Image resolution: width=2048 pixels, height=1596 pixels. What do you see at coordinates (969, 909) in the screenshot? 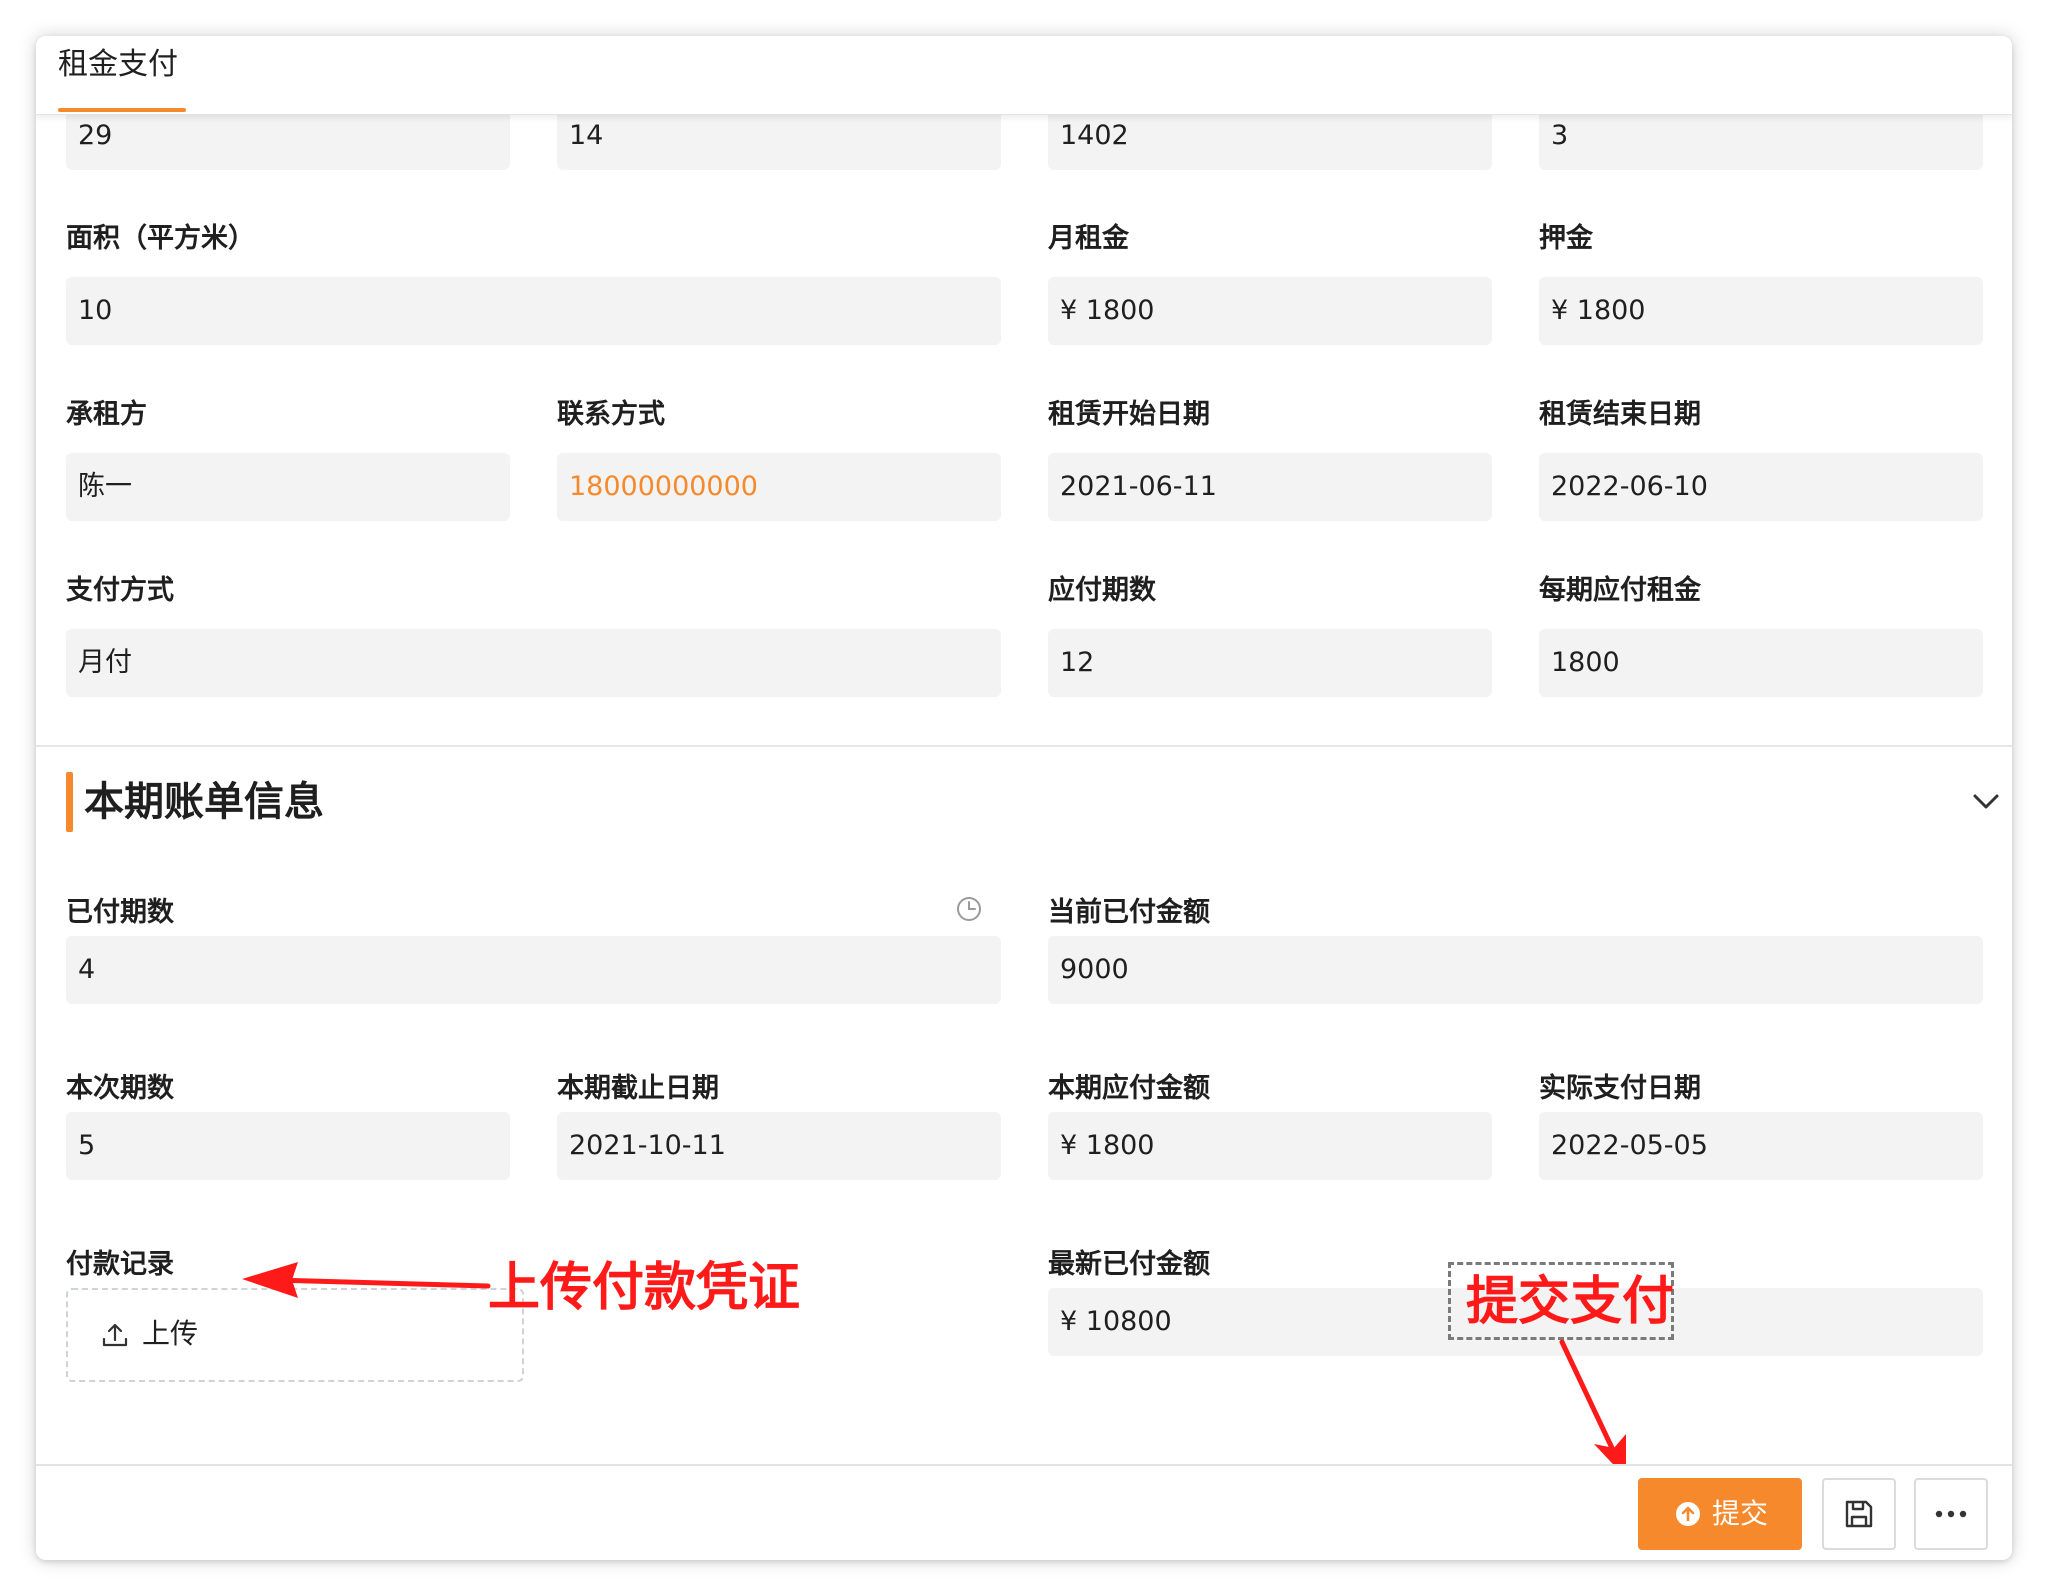
I see `history-icon` at bounding box center [969, 909].